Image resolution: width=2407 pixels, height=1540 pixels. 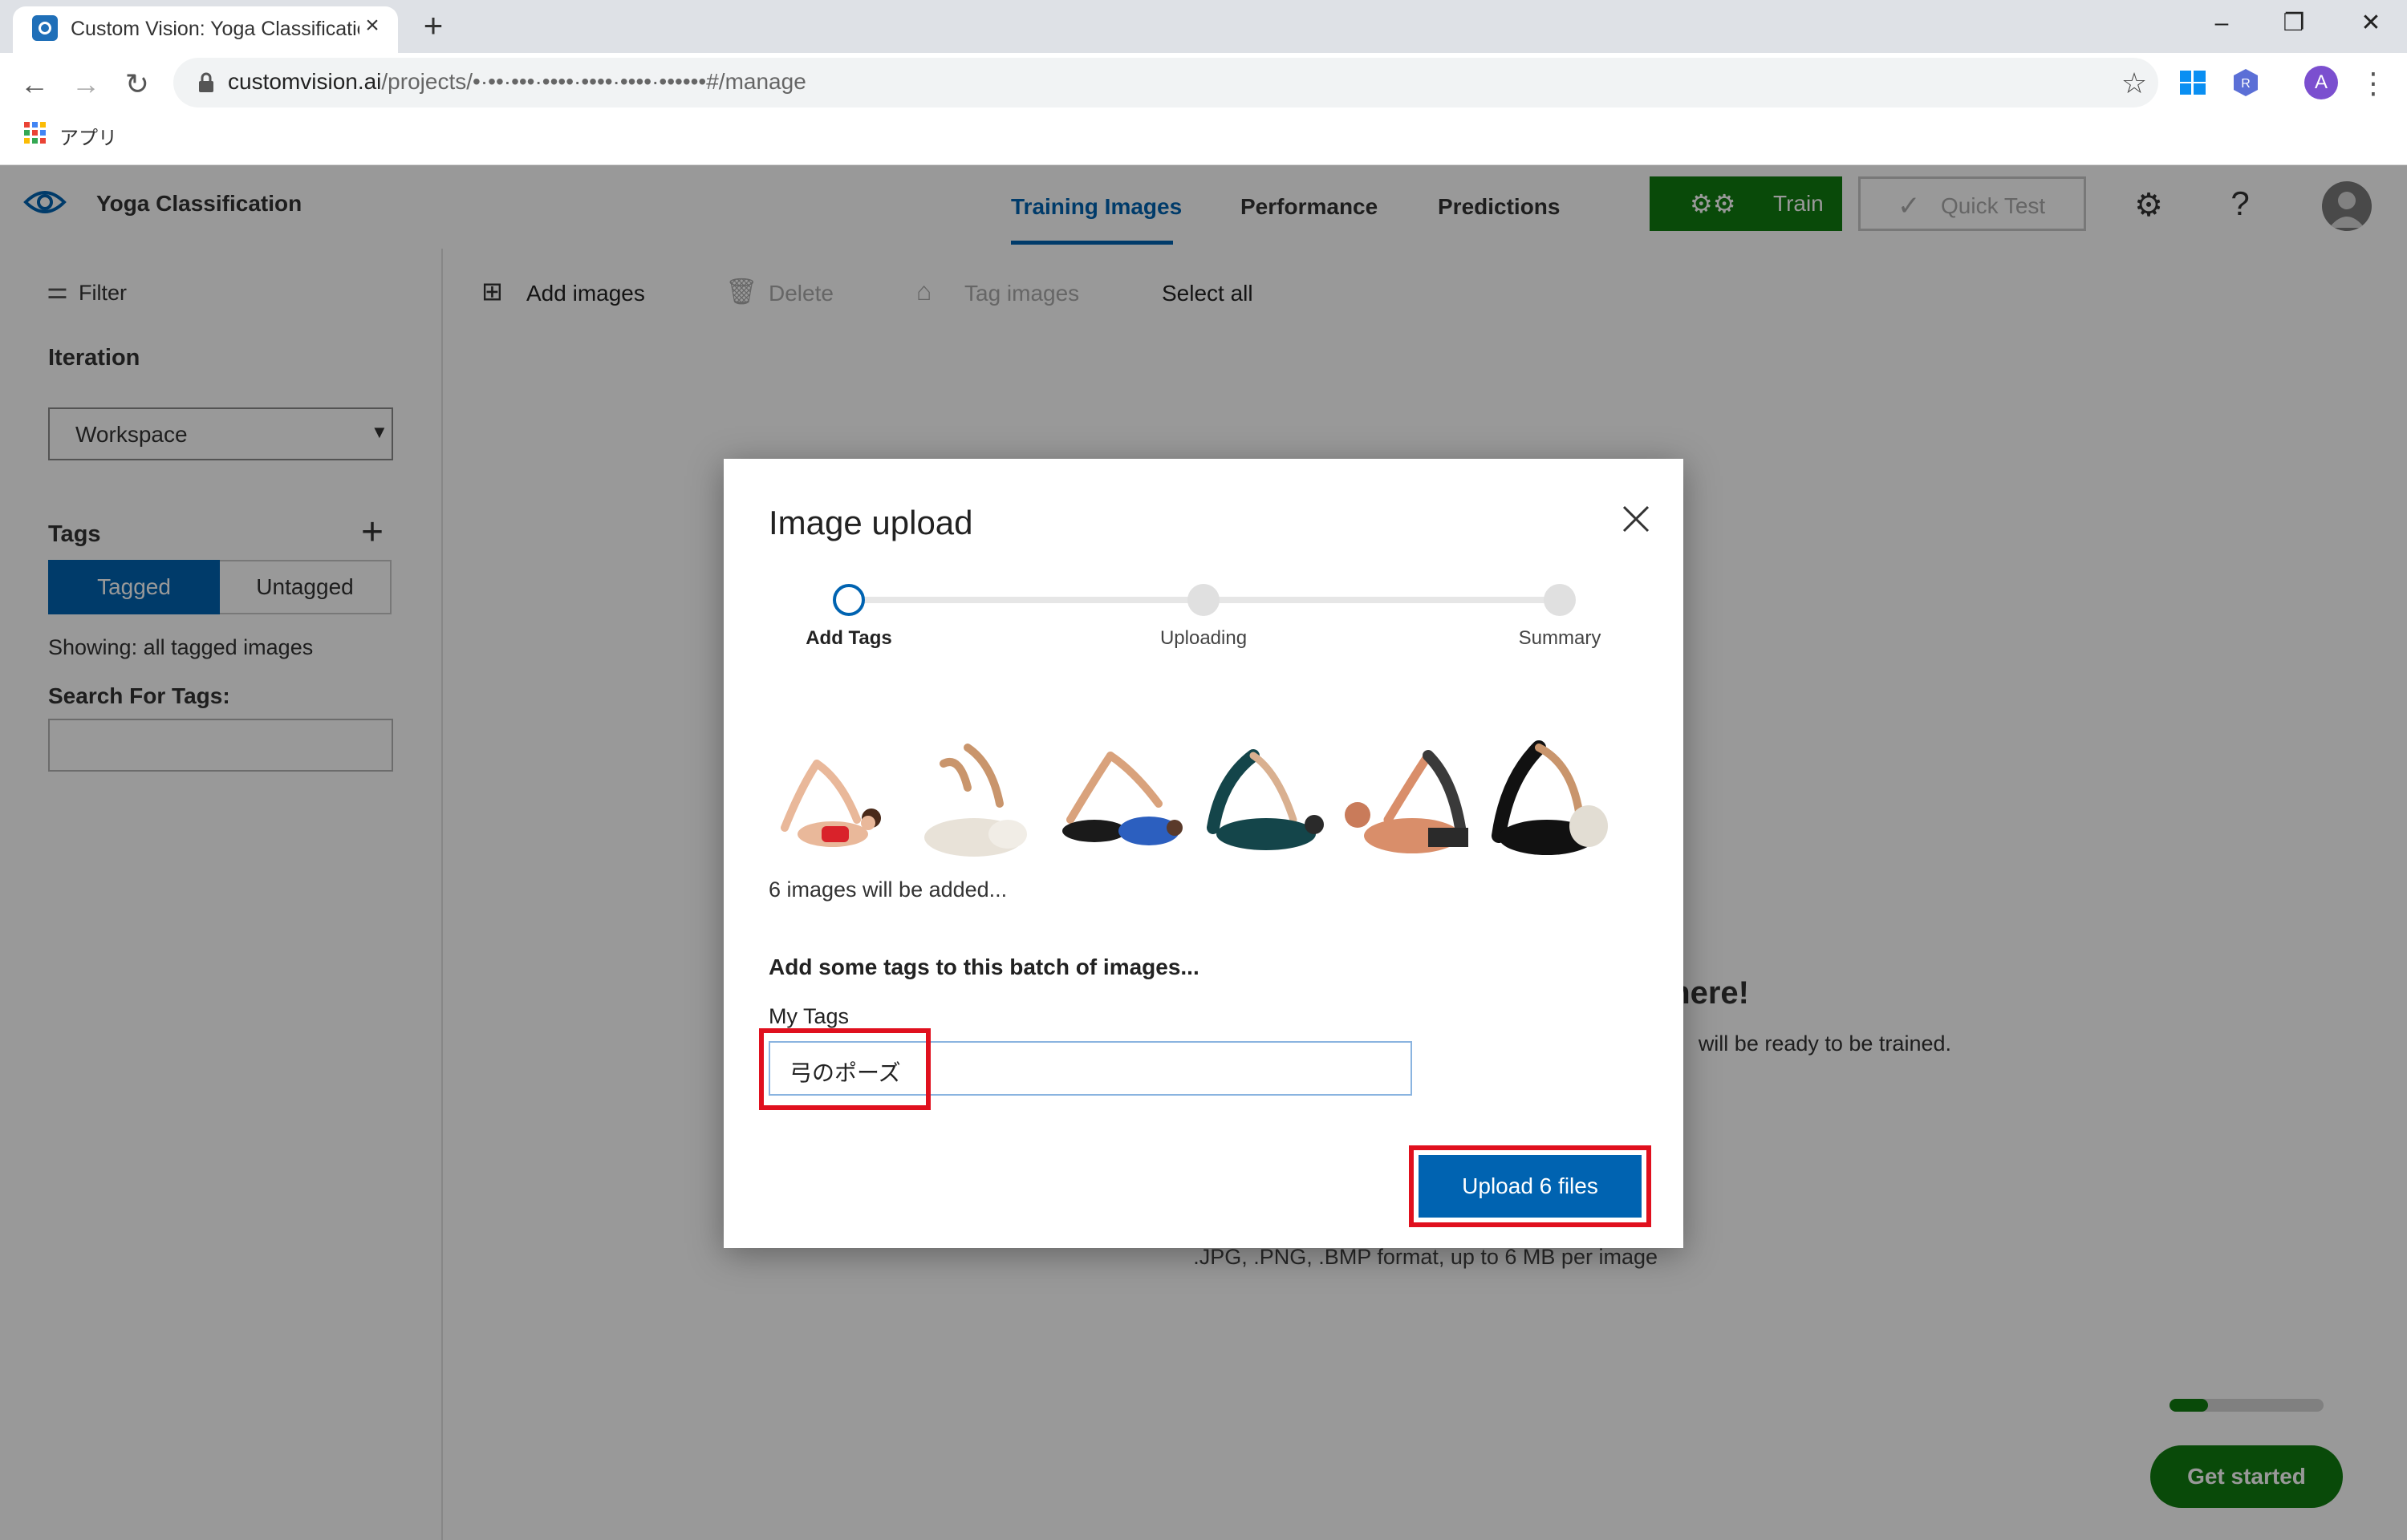 I want to click on bookmark-apps-label: アプリ, so click(x=88, y=136).